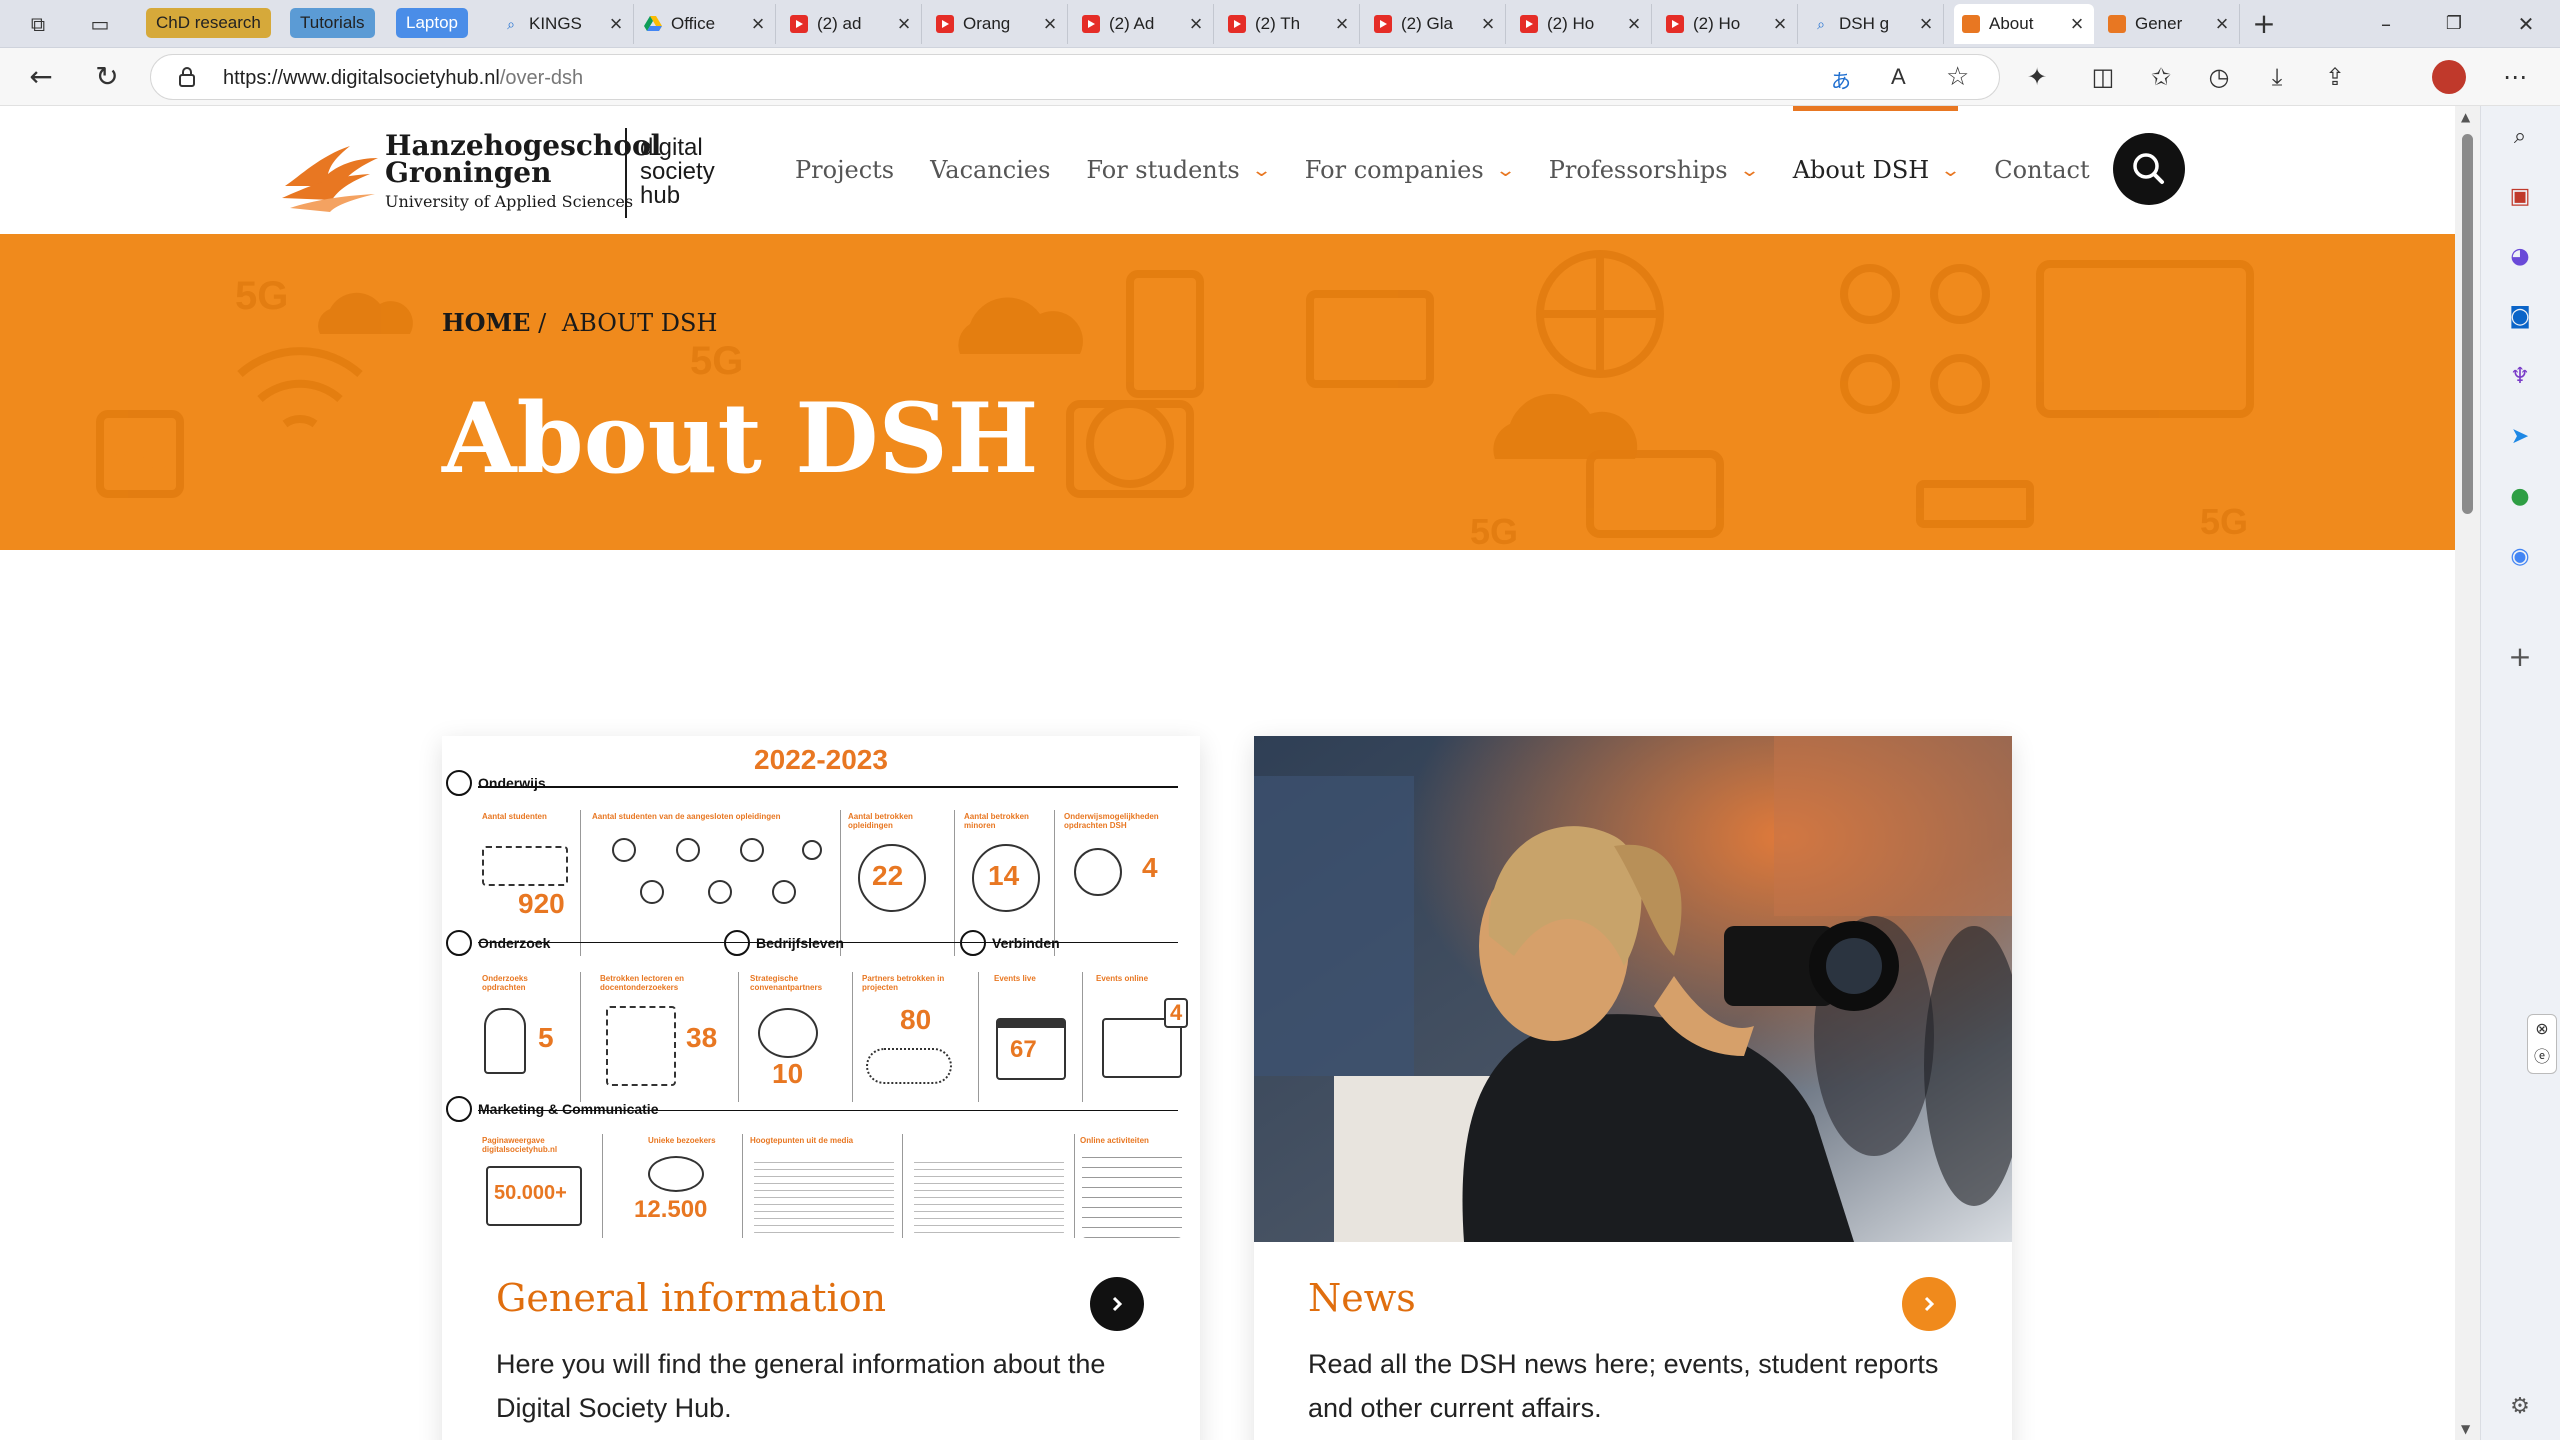 The width and height of the screenshot is (2560, 1440). I want to click on add-icon: +, so click(2520, 657).